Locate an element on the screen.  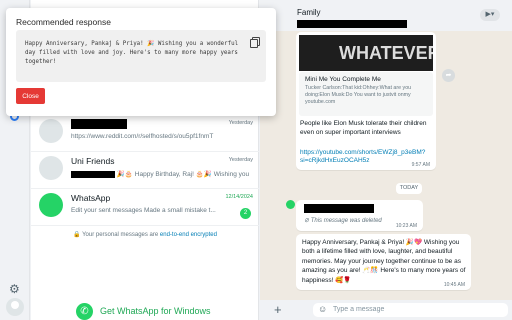
link-preview-image: WHATEVER is located at coordinates (366, 53).